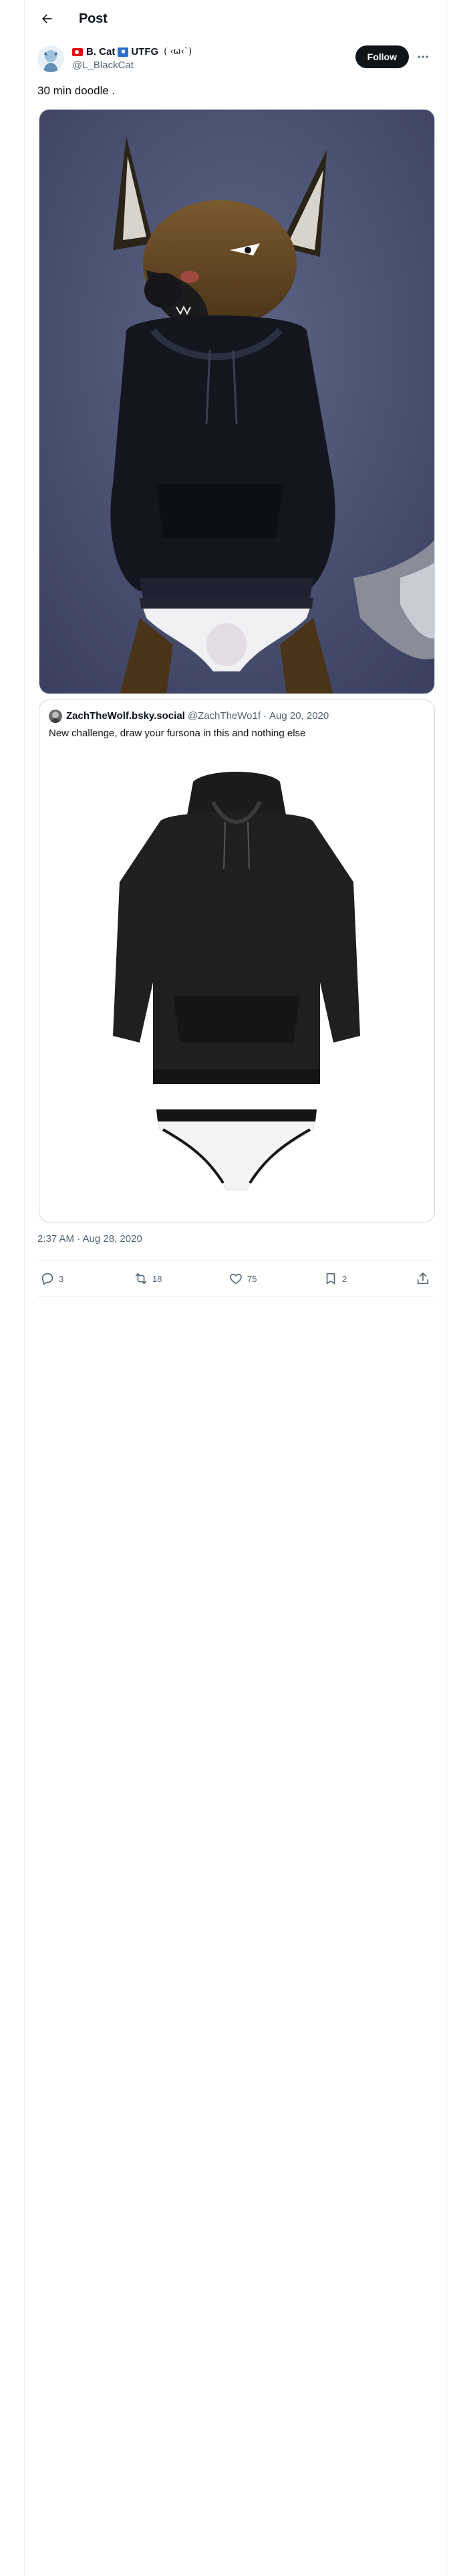  Describe the element at coordinates (178, 52) in the screenshot. I see `display-name-kaomoji: ( ‹ω‹`)` at that location.